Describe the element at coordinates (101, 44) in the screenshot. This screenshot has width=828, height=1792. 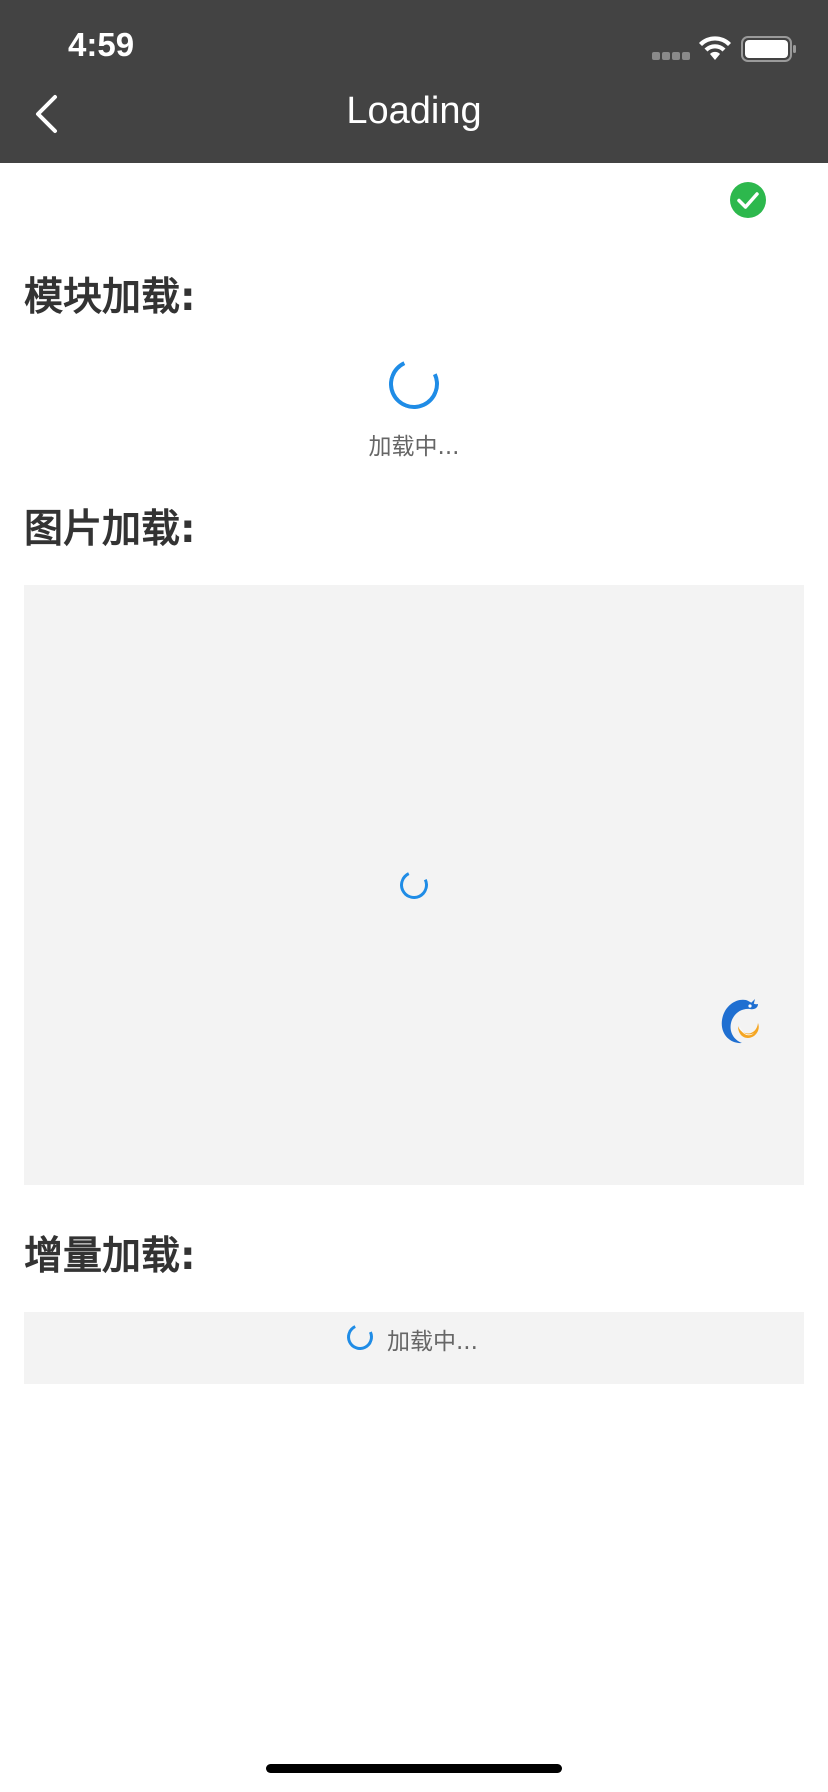
I see `status-bar-time: 4:59` at that location.